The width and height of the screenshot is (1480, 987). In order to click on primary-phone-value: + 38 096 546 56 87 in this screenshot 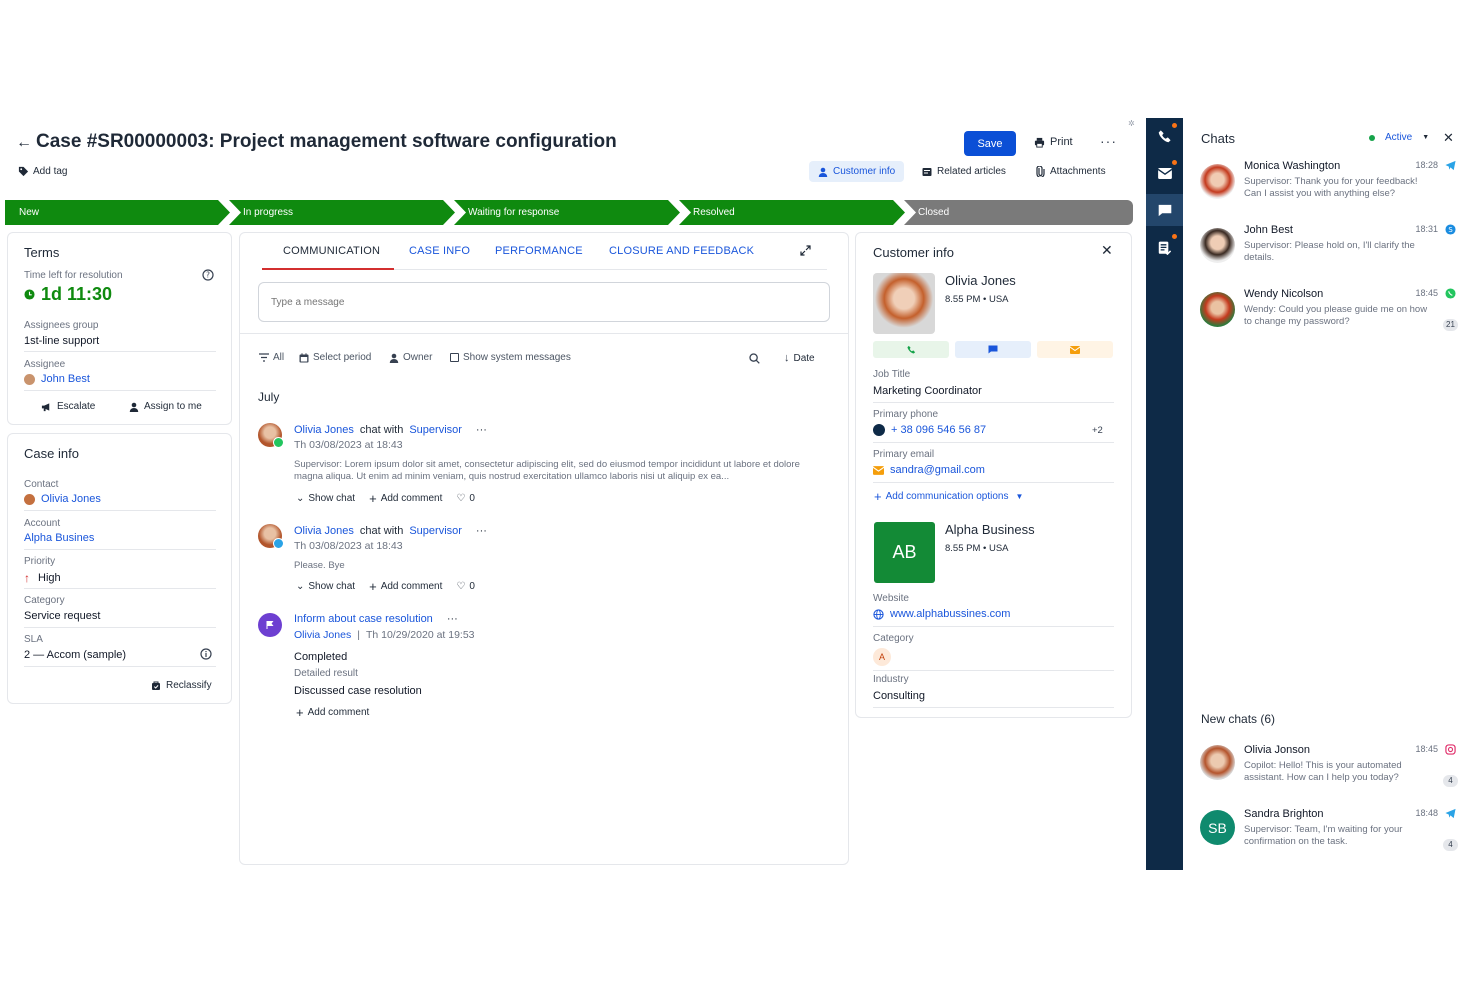, I will do `click(929, 430)`.